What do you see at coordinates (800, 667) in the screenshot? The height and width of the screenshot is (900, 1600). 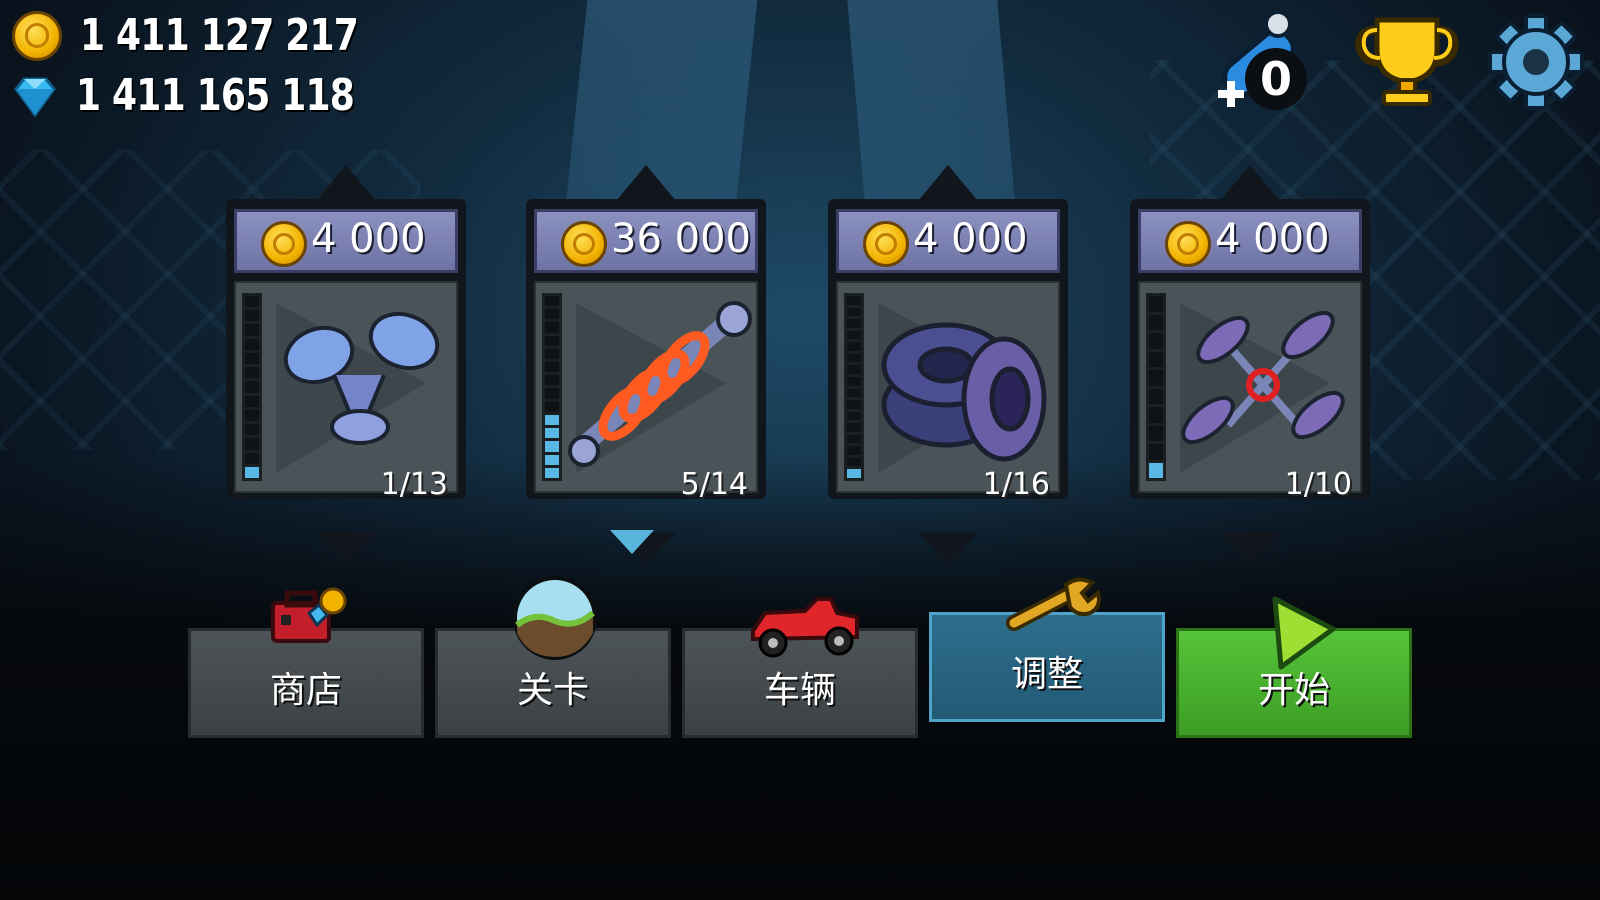 I see `vehicles-button: 车辆` at bounding box center [800, 667].